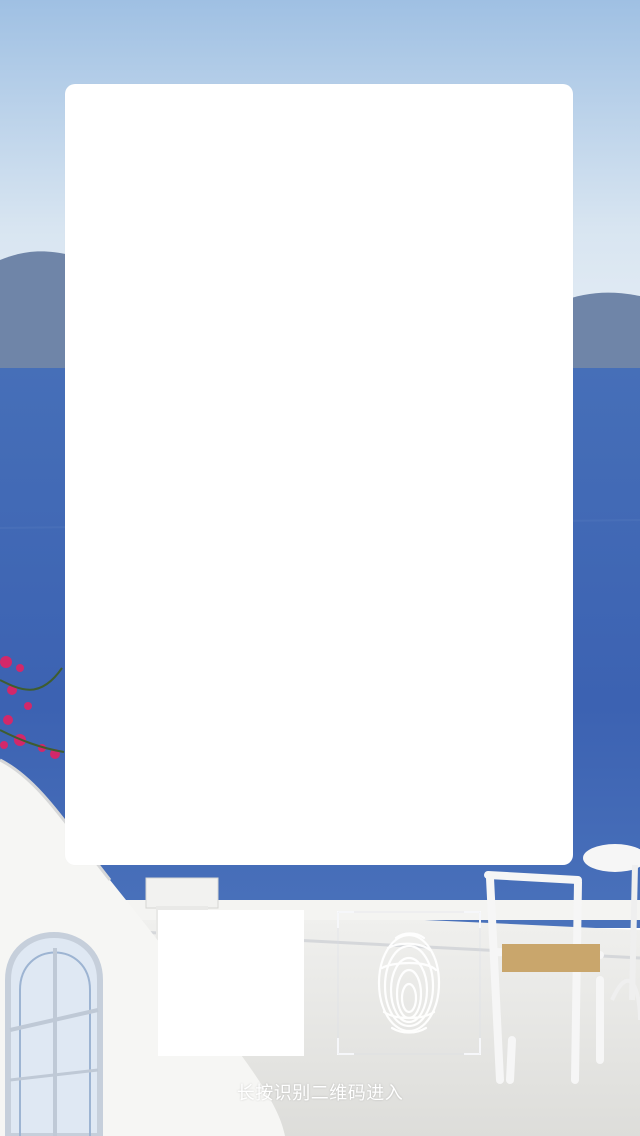 This screenshot has height=1136, width=640. I want to click on fingerprint-scan-area, so click(409, 983).